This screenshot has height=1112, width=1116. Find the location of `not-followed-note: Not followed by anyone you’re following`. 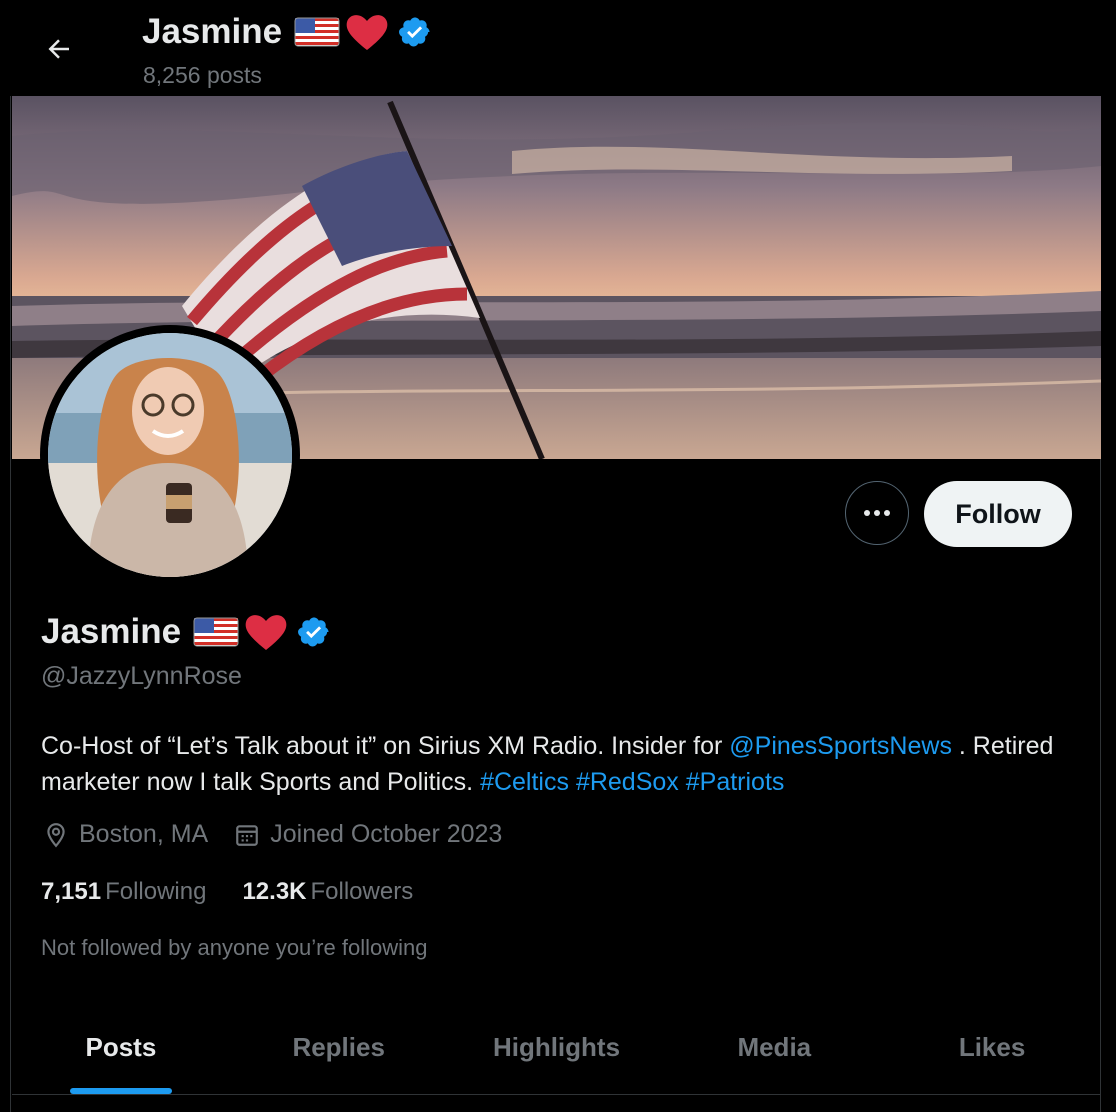

not-followed-note: Not followed by anyone you’re following is located at coordinates (234, 947).